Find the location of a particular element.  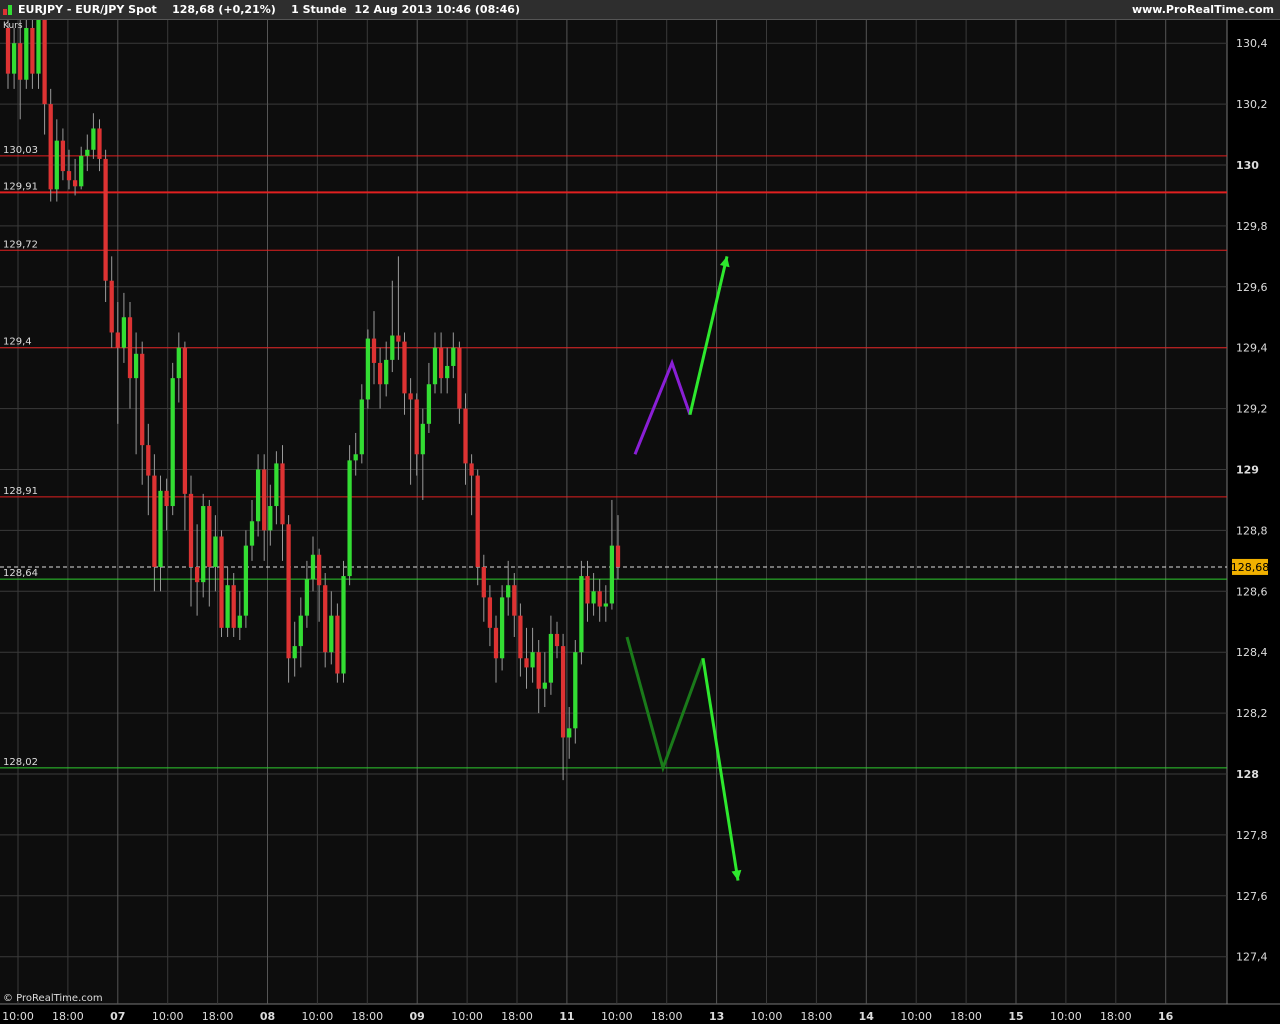

level-label: 128,64 is located at coordinates (20, 573).